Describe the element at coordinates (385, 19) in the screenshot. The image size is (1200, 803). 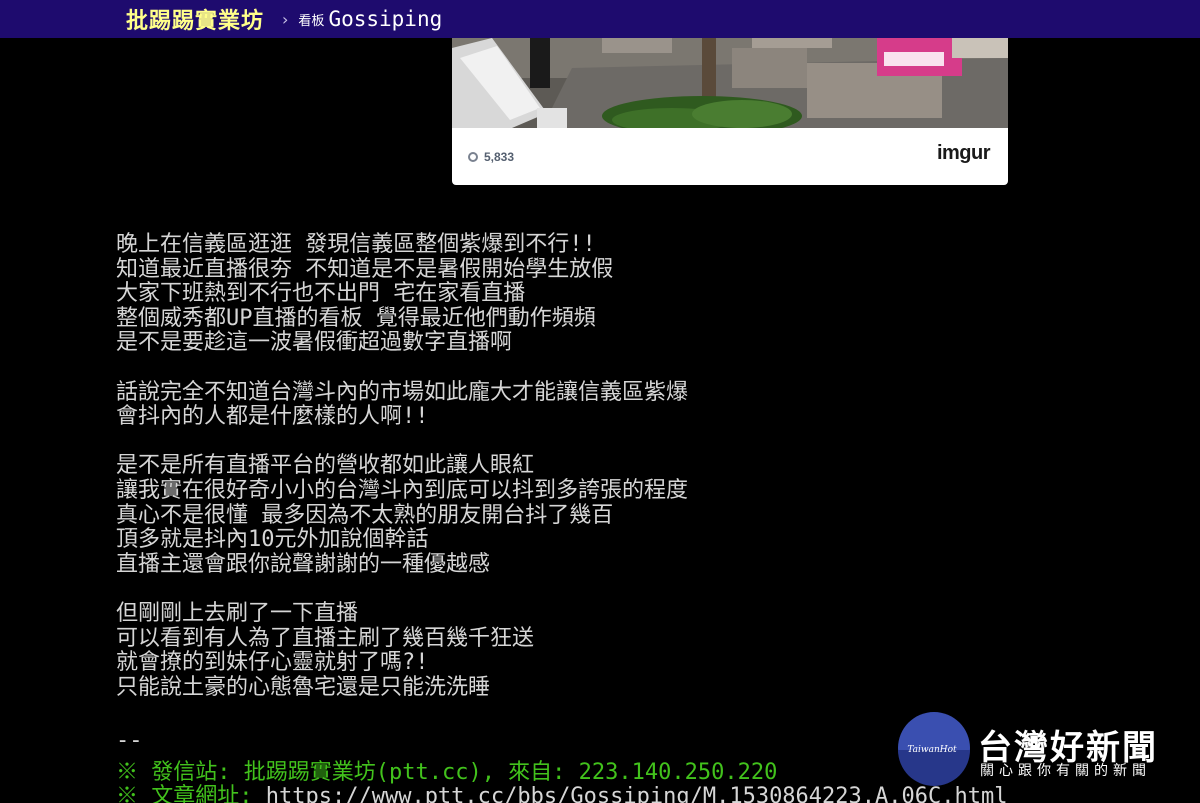
I see `board-link: Gossiping` at that location.